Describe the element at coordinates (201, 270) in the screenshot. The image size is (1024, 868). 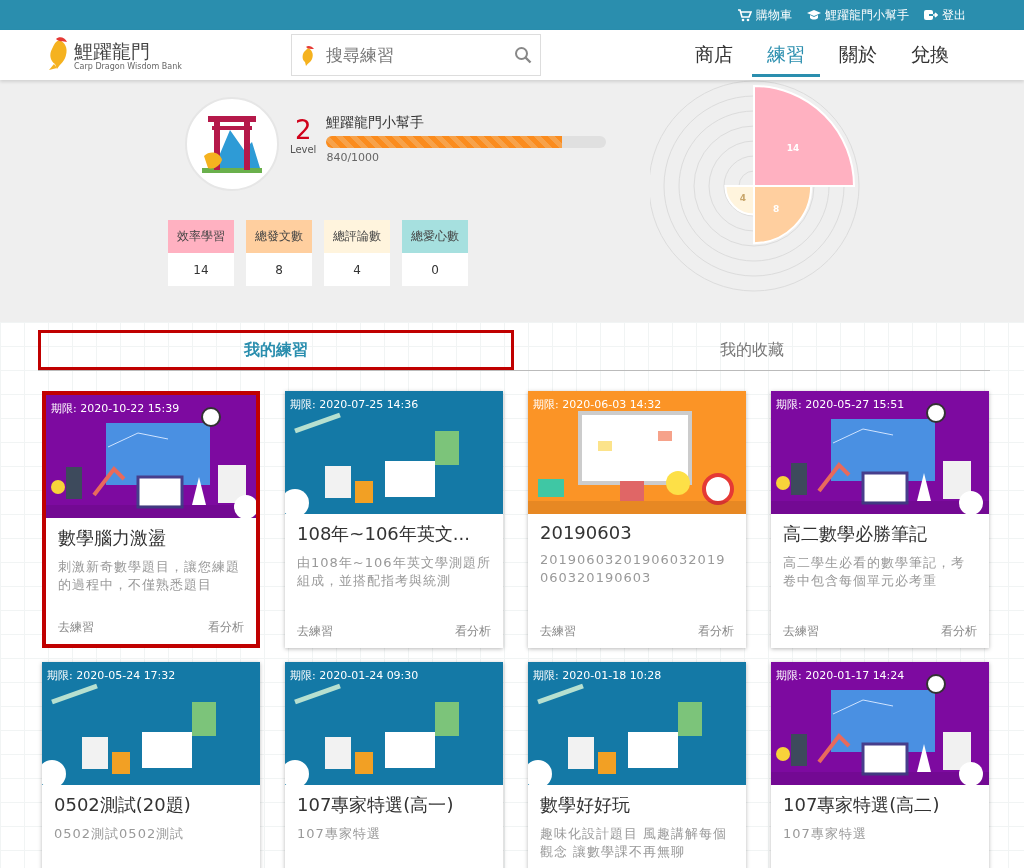
I see `stat-value: 14` at that location.